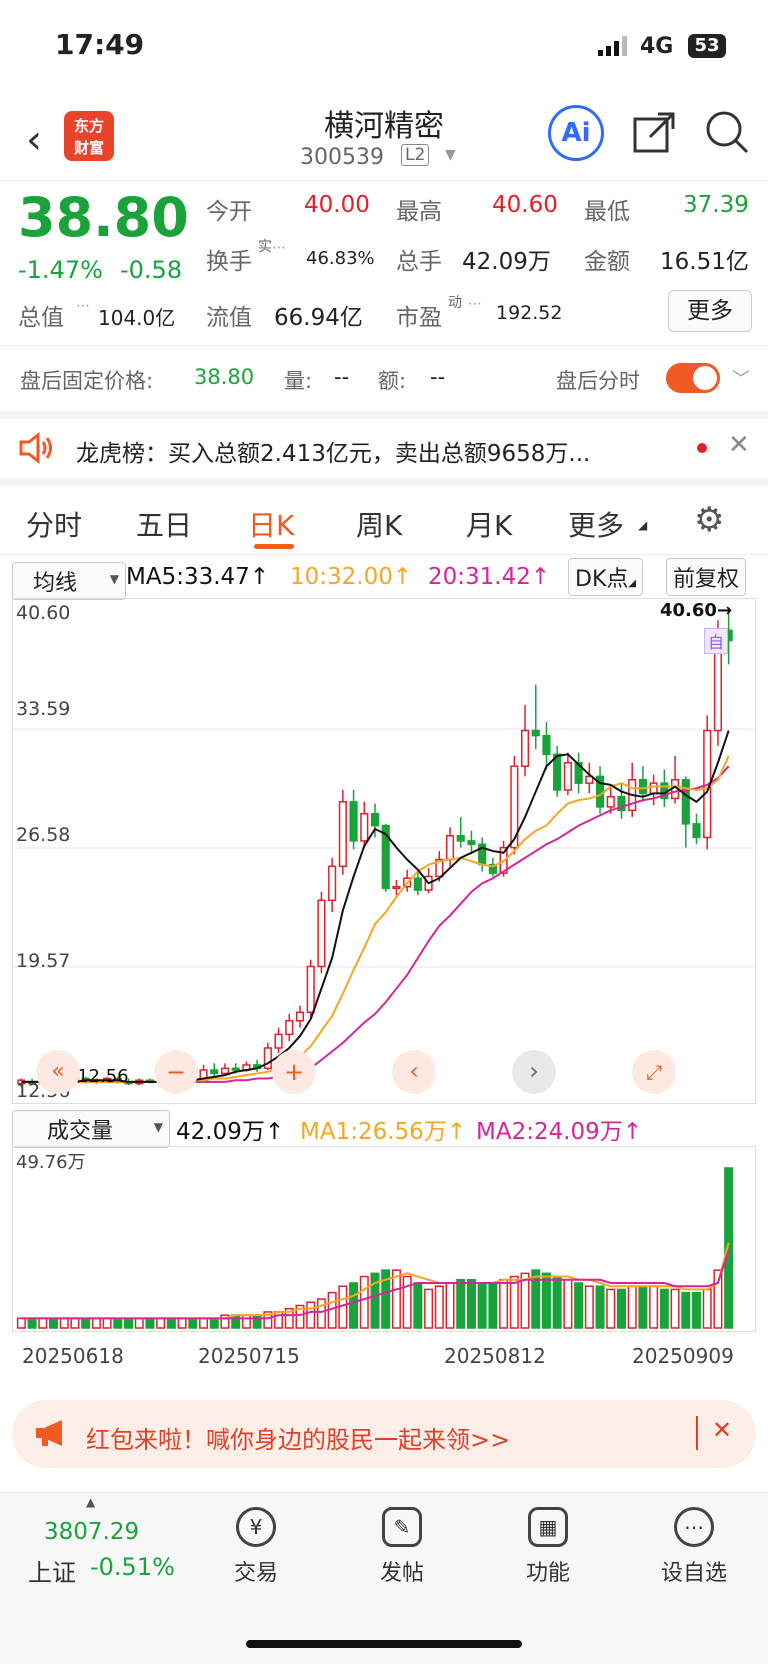 The image size is (768, 1664). I want to click on date-label: 20250909, so click(683, 1356).